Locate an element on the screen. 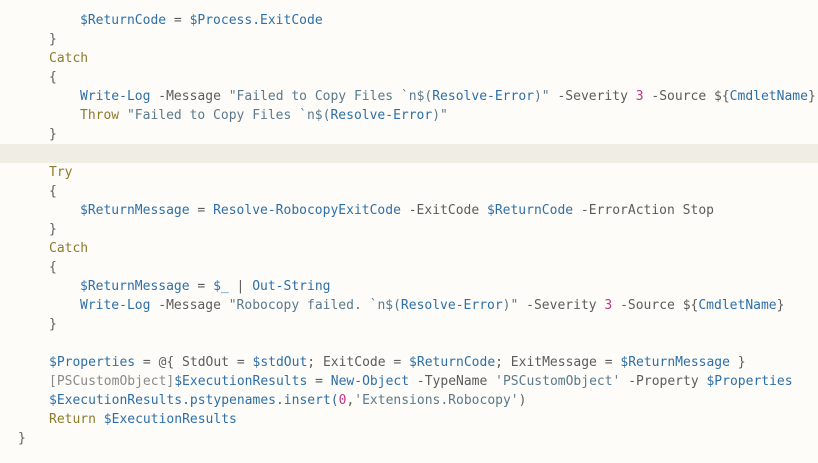 The image size is (818, 463). code-token: { is located at coordinates (53, 267).